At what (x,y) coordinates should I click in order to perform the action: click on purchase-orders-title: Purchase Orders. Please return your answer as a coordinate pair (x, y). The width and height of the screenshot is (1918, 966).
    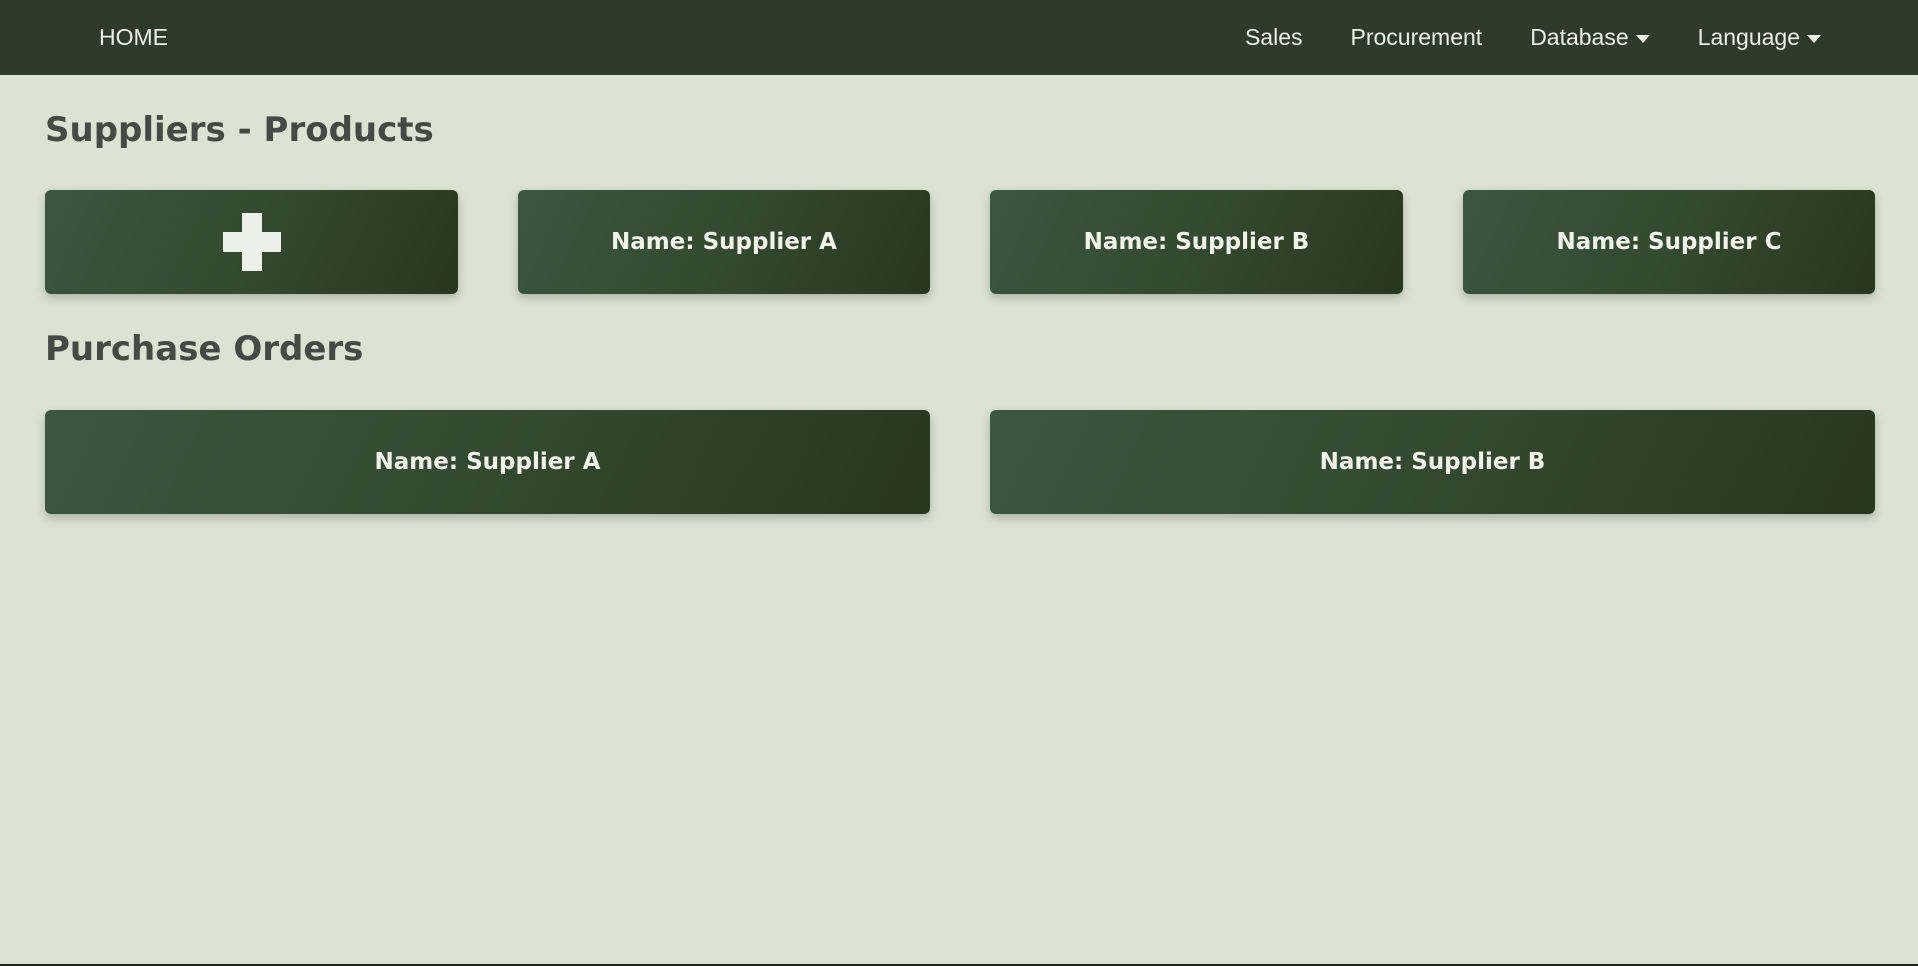
    Looking at the image, I should click on (204, 349).